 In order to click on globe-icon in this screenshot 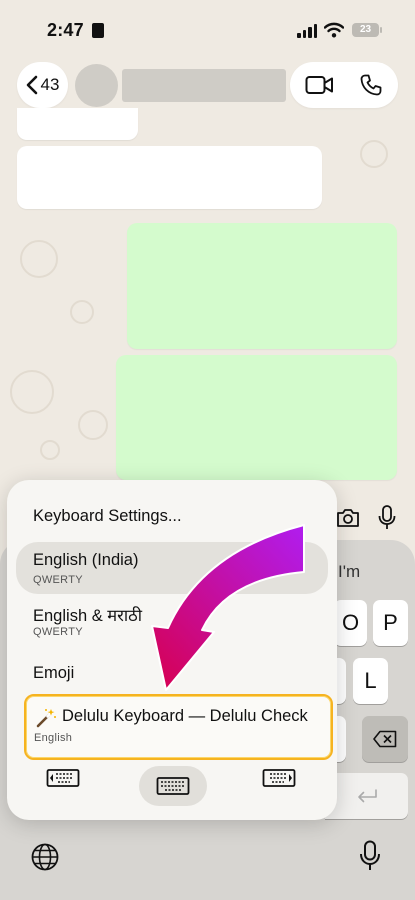, I will do `click(45, 857)`.